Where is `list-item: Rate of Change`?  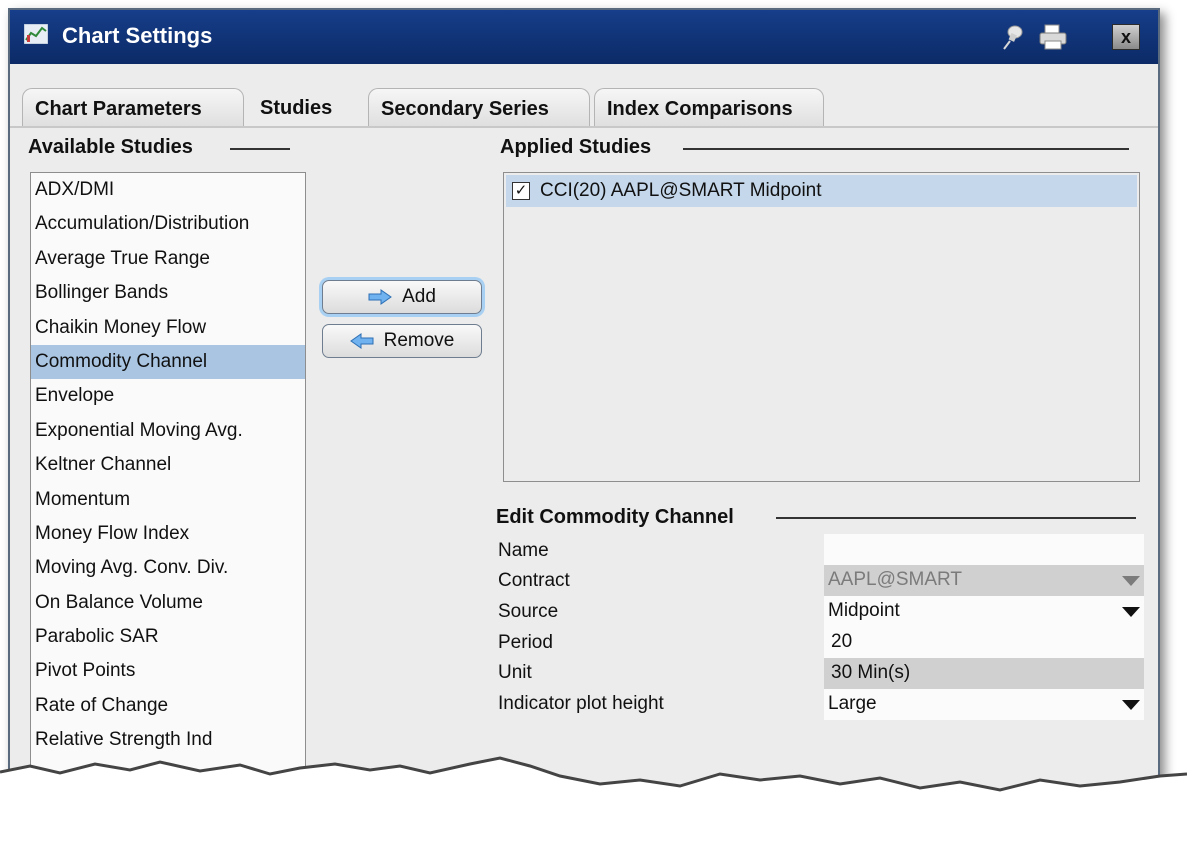 list-item: Rate of Change is located at coordinates (168, 706).